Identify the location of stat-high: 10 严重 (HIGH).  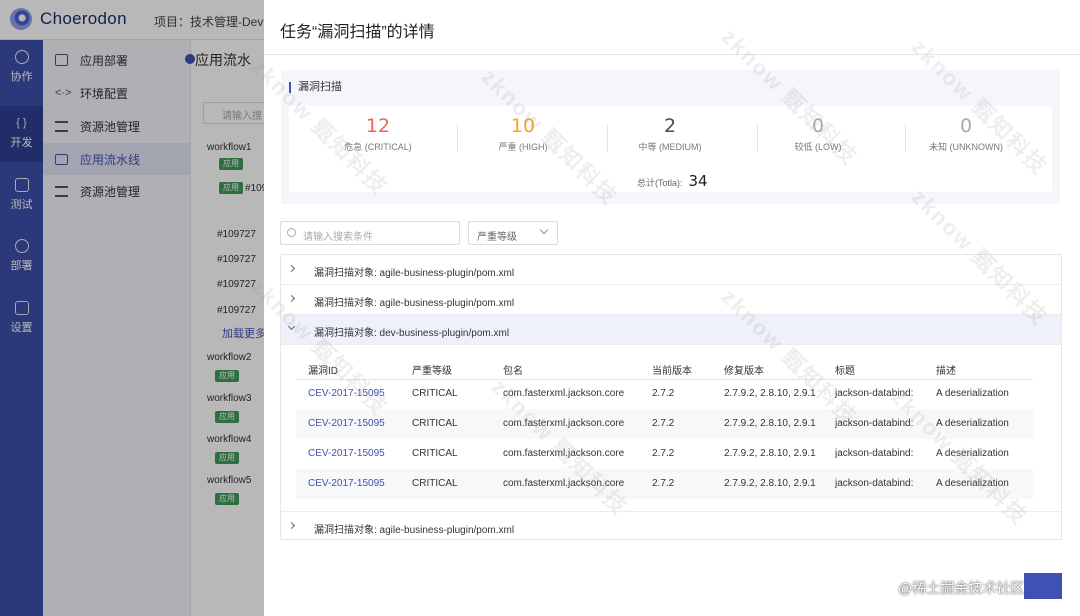
(523, 133).